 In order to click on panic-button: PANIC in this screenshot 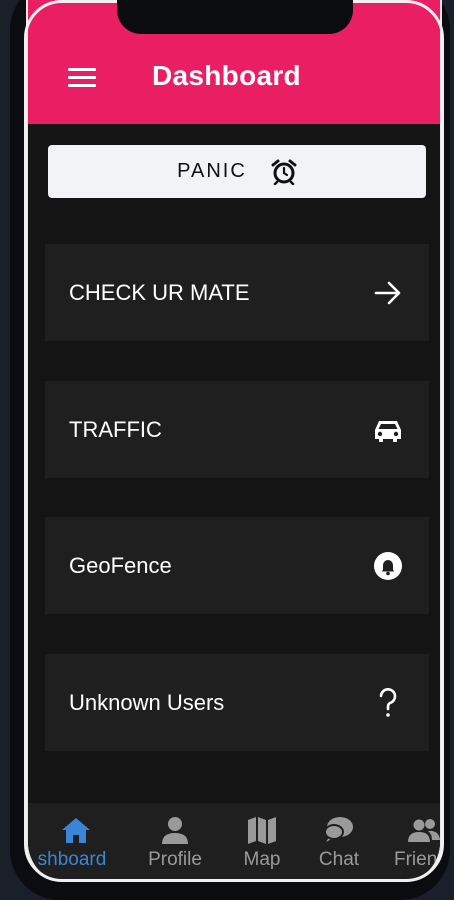, I will do `click(237, 171)`.